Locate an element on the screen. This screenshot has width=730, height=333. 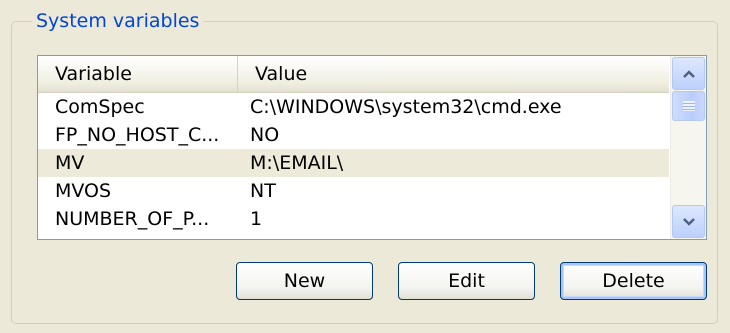
variable-name: ComSpec is located at coordinates (100, 107).